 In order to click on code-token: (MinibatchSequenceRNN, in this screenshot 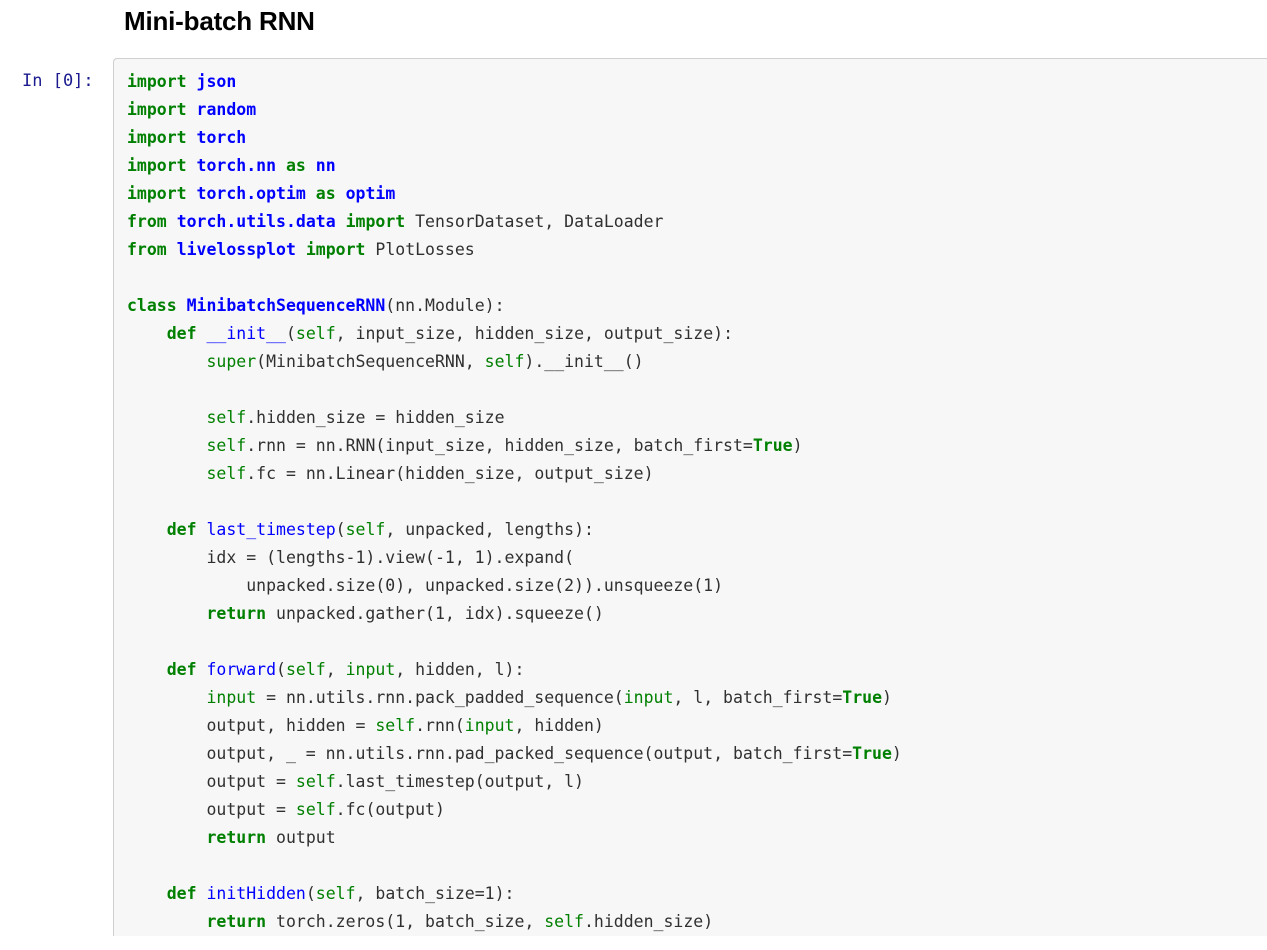, I will do `click(370, 361)`.